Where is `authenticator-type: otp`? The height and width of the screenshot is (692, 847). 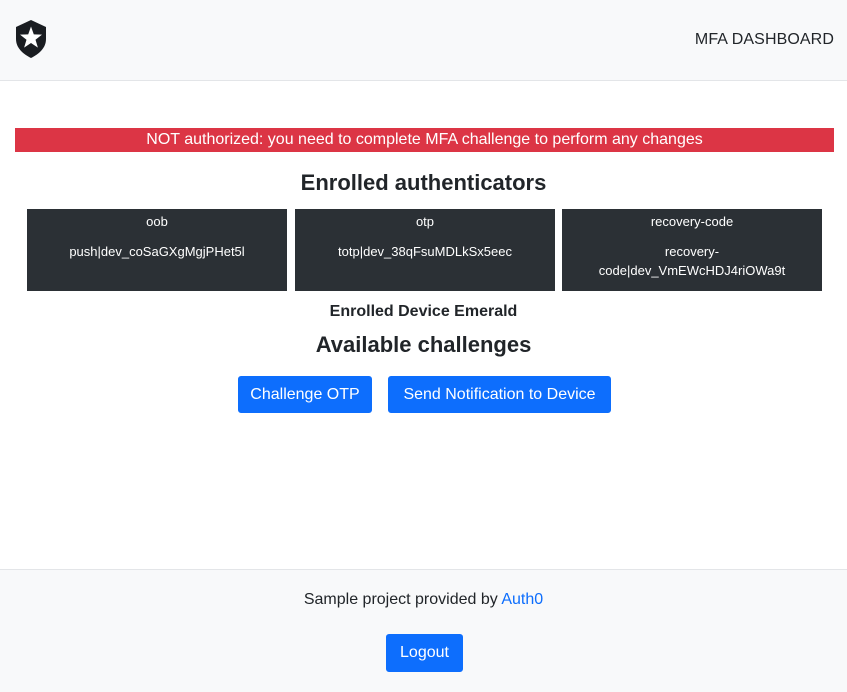
authenticator-type: otp is located at coordinates (425, 221).